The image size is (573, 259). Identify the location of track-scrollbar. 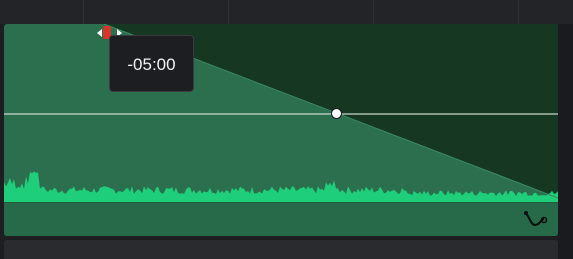
(565, 141).